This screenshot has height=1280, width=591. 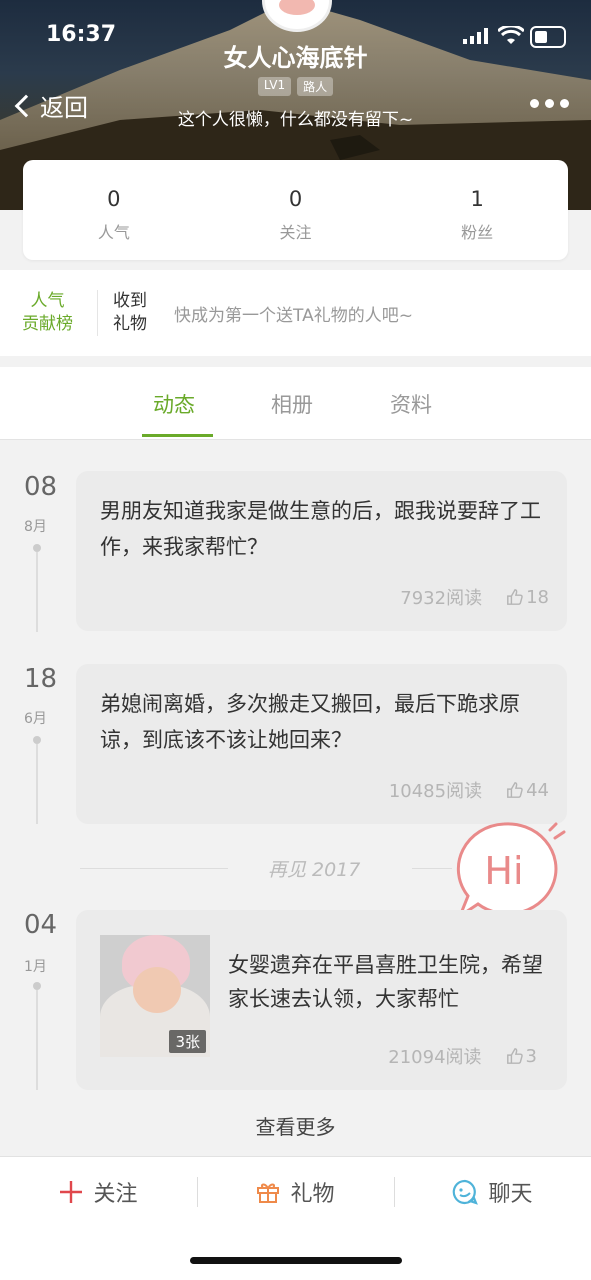 What do you see at coordinates (314, 870) in the screenshot?
I see `year-divider-text: 再见 2017` at bounding box center [314, 870].